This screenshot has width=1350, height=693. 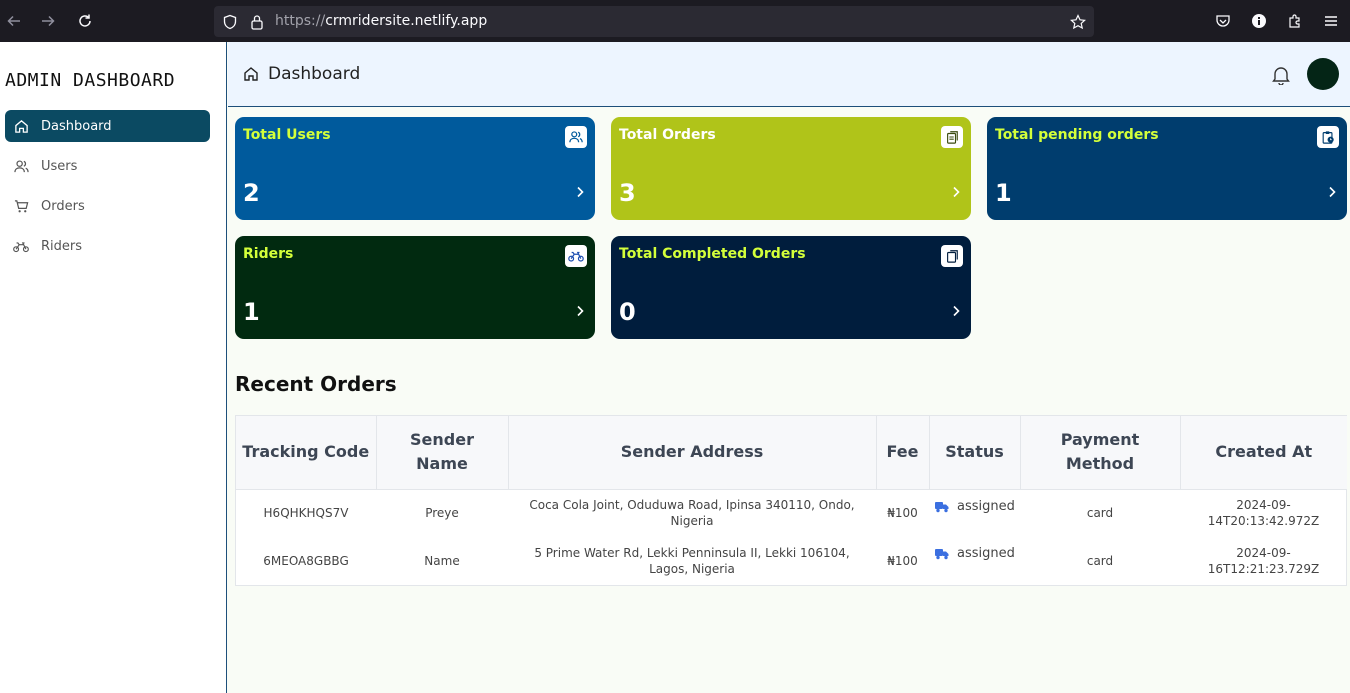 I want to click on card-title: Total Orders, so click(x=667, y=135).